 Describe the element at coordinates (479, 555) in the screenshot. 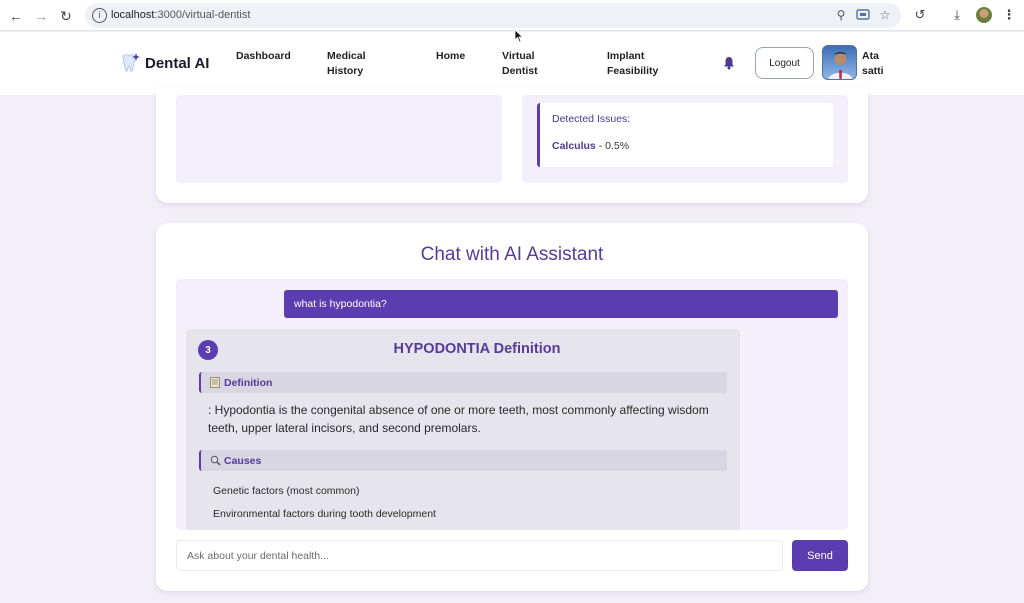

I see `chat-input` at that location.